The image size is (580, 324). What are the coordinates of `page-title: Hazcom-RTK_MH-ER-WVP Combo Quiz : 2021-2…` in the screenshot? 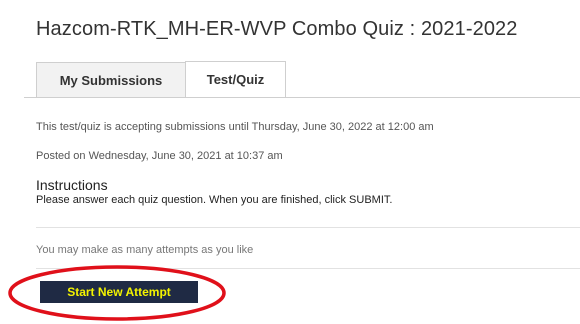 It's located at (277, 29).